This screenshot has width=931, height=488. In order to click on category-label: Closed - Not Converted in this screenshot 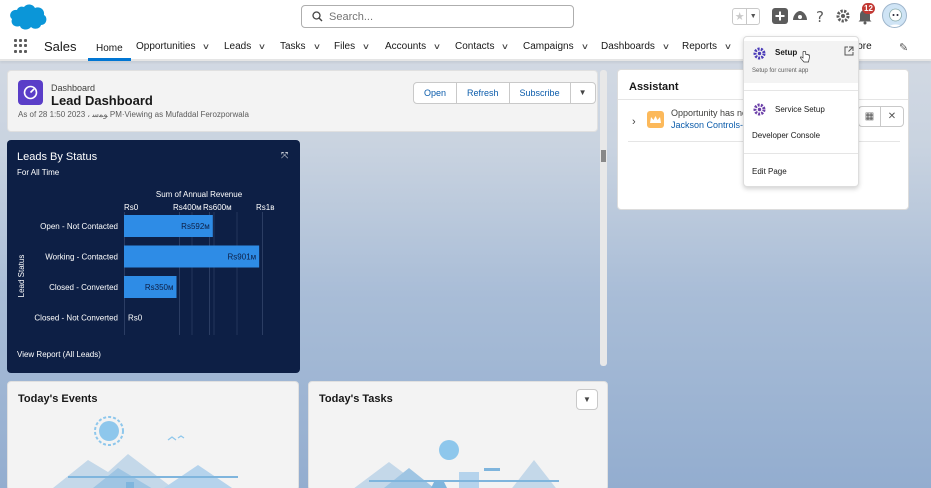, I will do `click(76, 318)`.